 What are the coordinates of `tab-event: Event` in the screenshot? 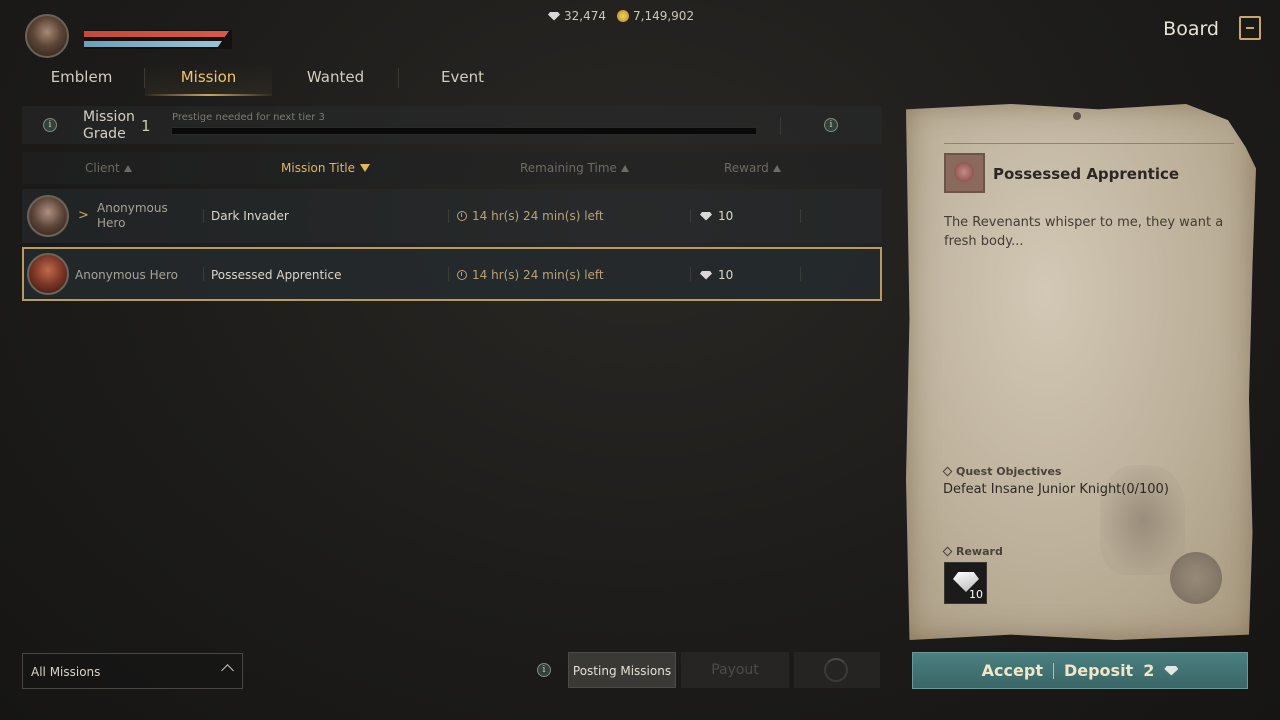 It's located at (462, 79).